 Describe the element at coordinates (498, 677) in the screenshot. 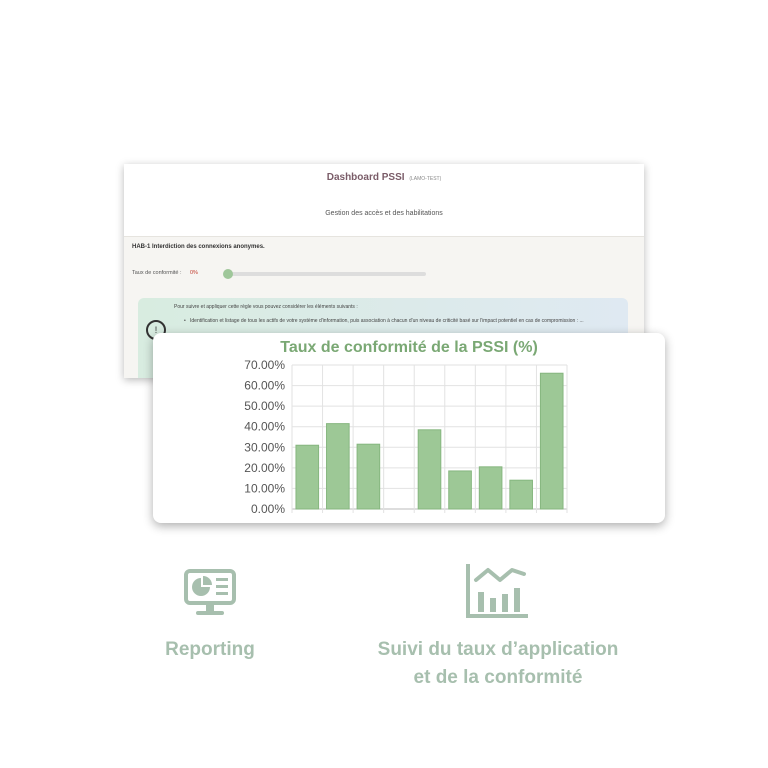

I see `feature-suivi-line2: et de la conformité` at that location.